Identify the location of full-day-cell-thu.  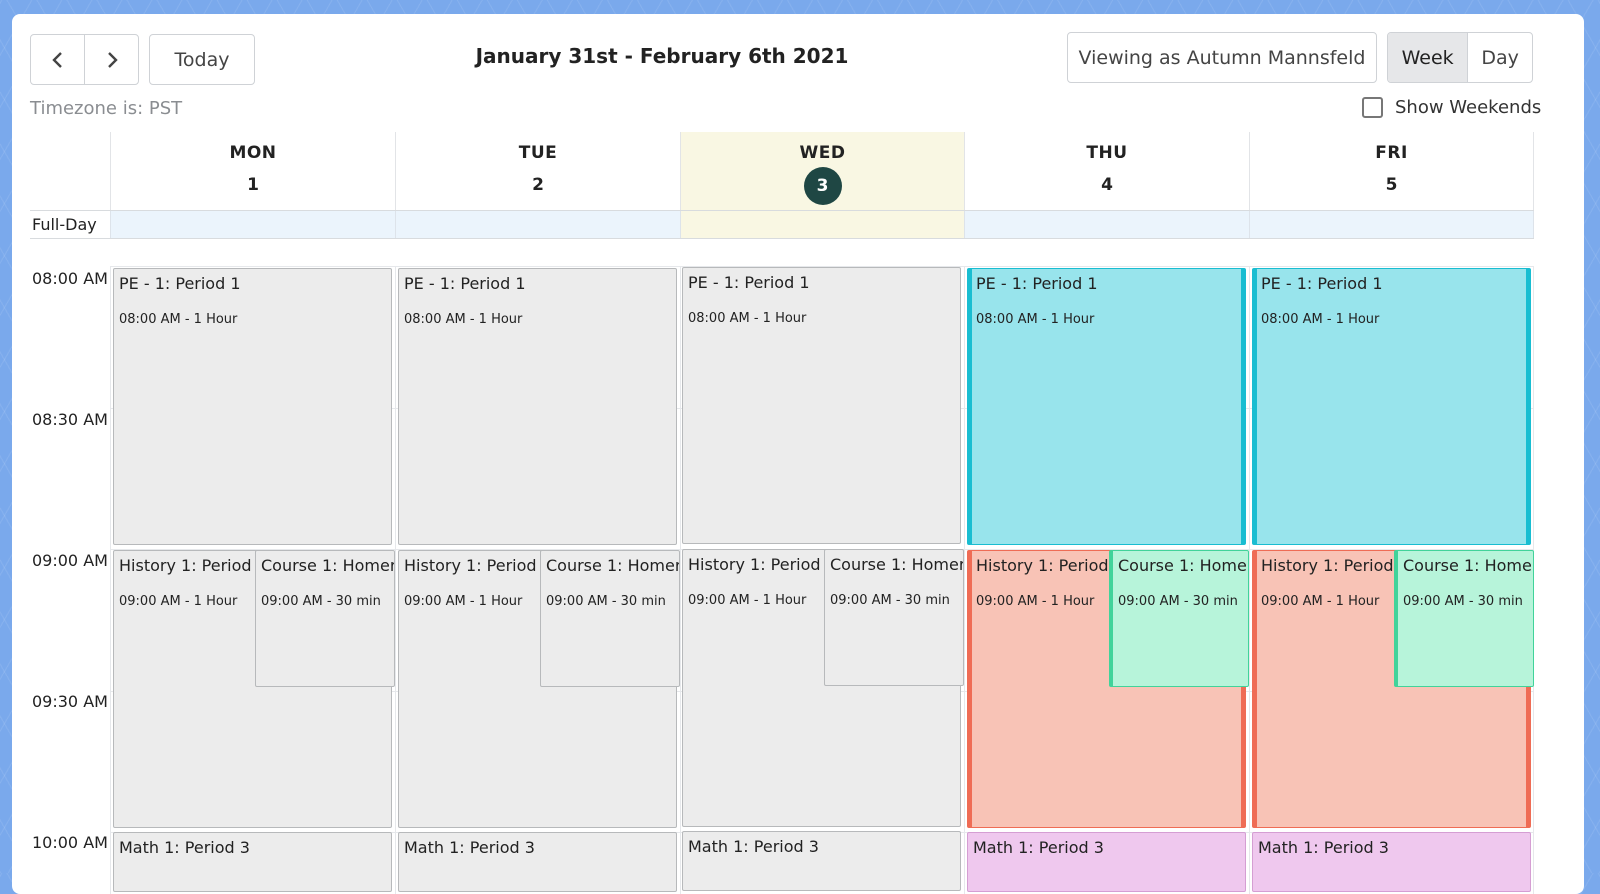
(1106, 224).